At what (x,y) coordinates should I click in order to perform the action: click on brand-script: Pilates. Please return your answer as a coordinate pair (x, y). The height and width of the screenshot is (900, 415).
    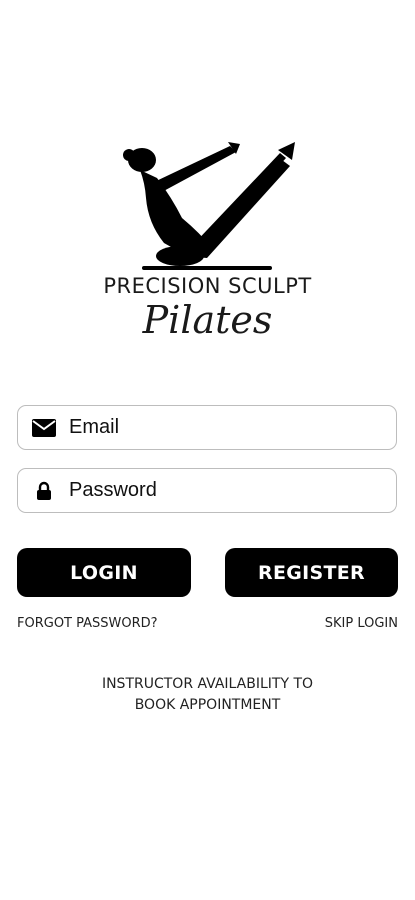
    Looking at the image, I should click on (207, 320).